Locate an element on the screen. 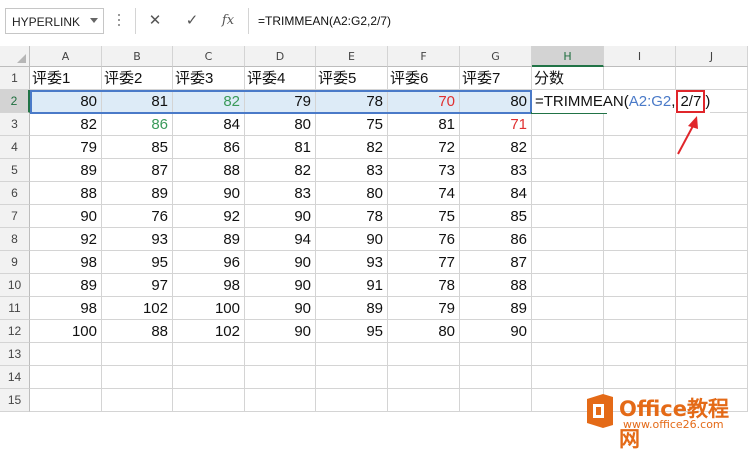 The height and width of the screenshot is (453, 748). formula-input: =TRIMMEAN(A2:G2,2/7) is located at coordinates (324, 21).